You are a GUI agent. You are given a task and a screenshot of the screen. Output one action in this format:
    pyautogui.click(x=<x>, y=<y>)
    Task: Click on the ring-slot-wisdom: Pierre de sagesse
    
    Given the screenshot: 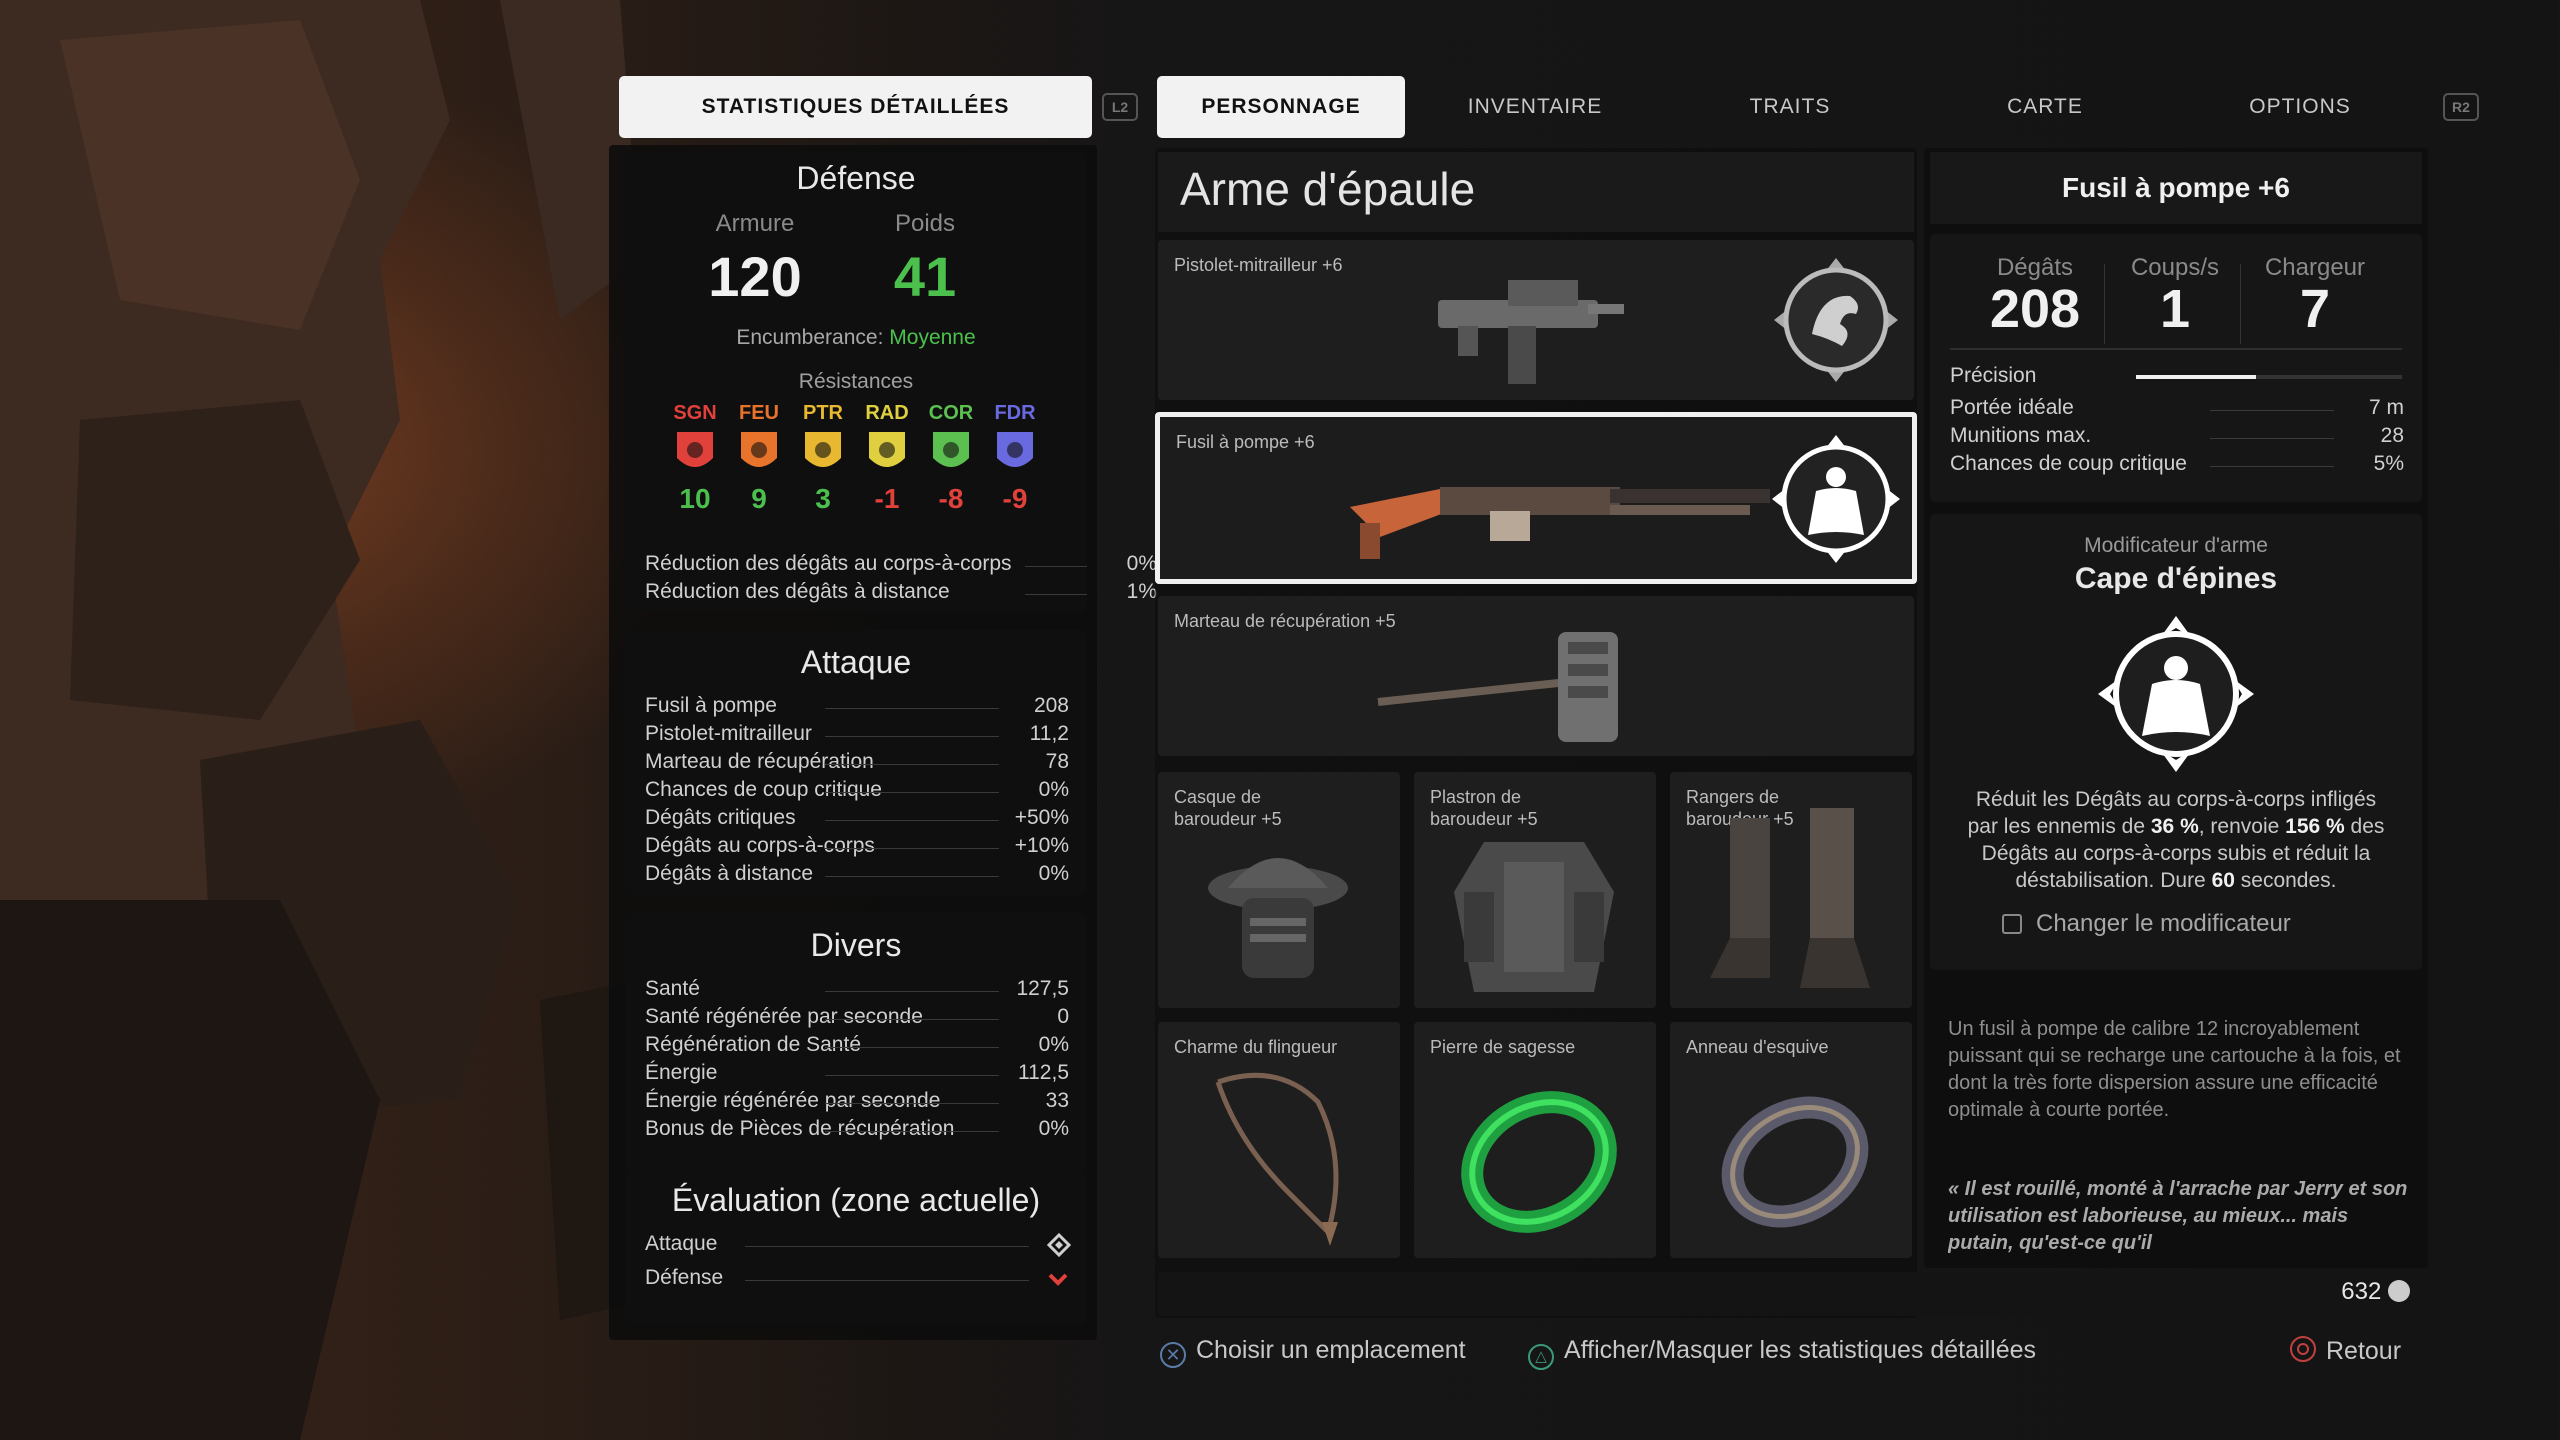 What is the action you would take?
    pyautogui.click(x=1535, y=1140)
    